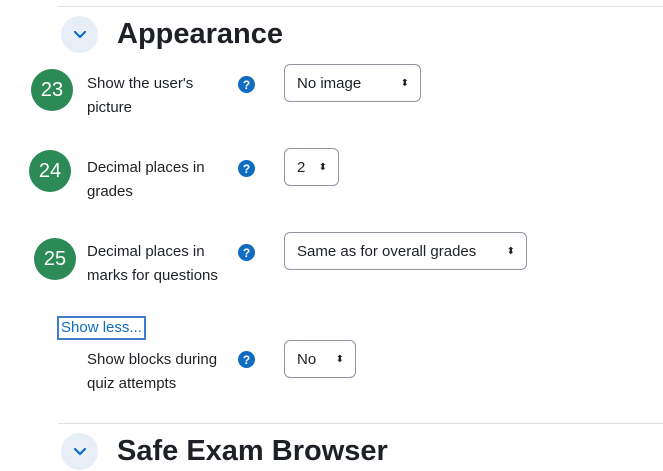 This screenshot has width=663, height=471. I want to click on select-value: No image, so click(329, 83).